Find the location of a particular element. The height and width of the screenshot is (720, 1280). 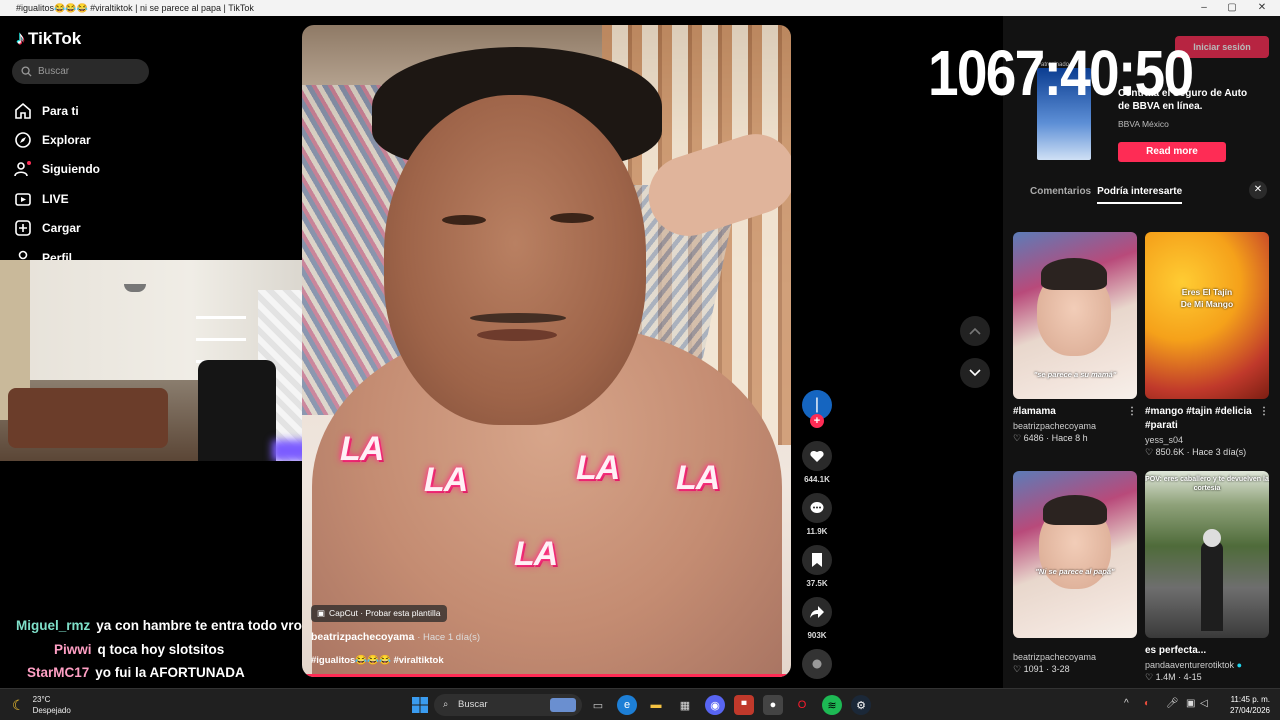

share-button: 903K is located at coordinates (817, 618).